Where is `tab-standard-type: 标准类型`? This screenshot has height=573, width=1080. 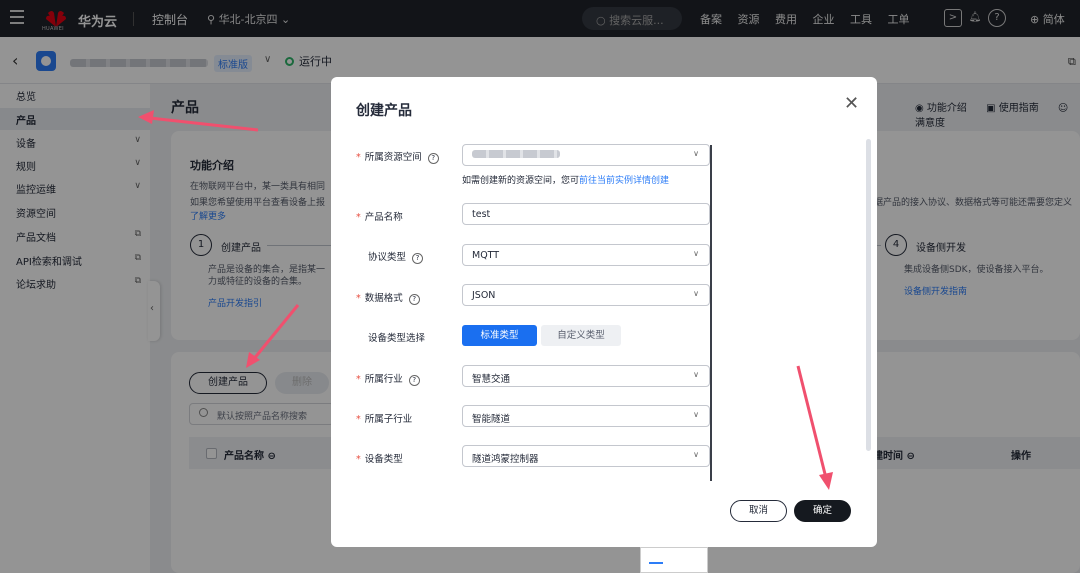
tab-standard-type: 标准类型 is located at coordinates (499, 335).